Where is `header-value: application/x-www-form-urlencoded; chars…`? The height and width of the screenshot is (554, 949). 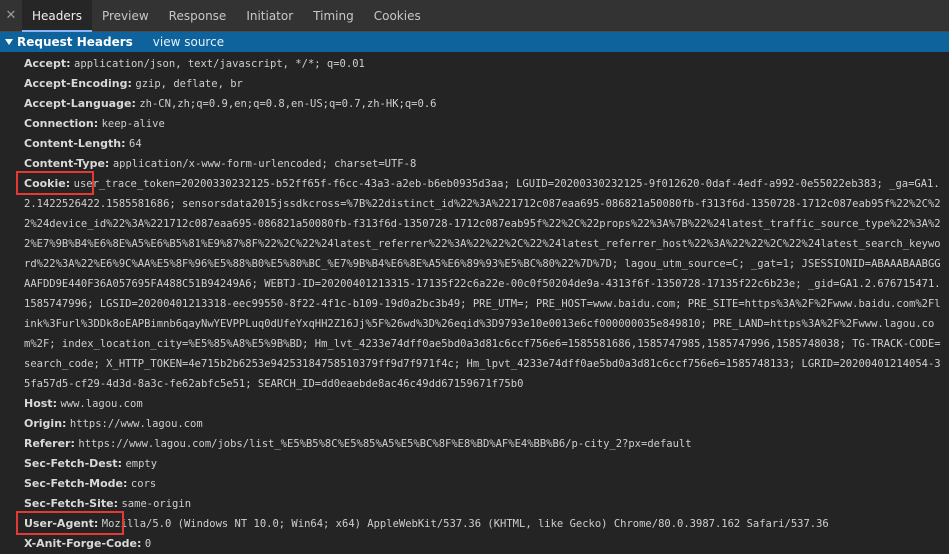 header-value: application/x-www-form-urlencoded; chars… is located at coordinates (264, 164).